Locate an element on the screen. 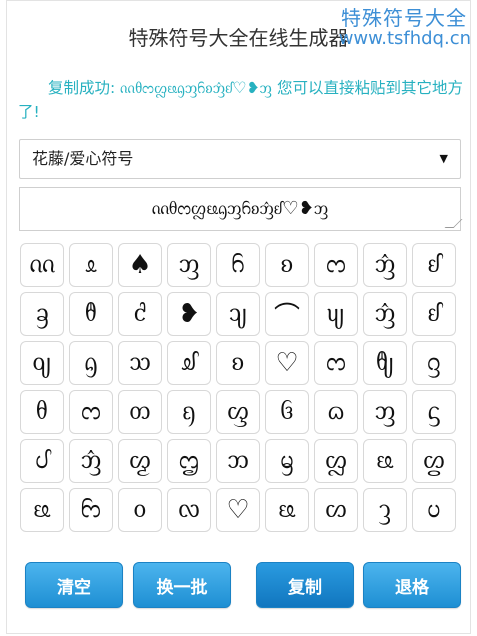  symbol-cell: ᦉ is located at coordinates (140, 363).